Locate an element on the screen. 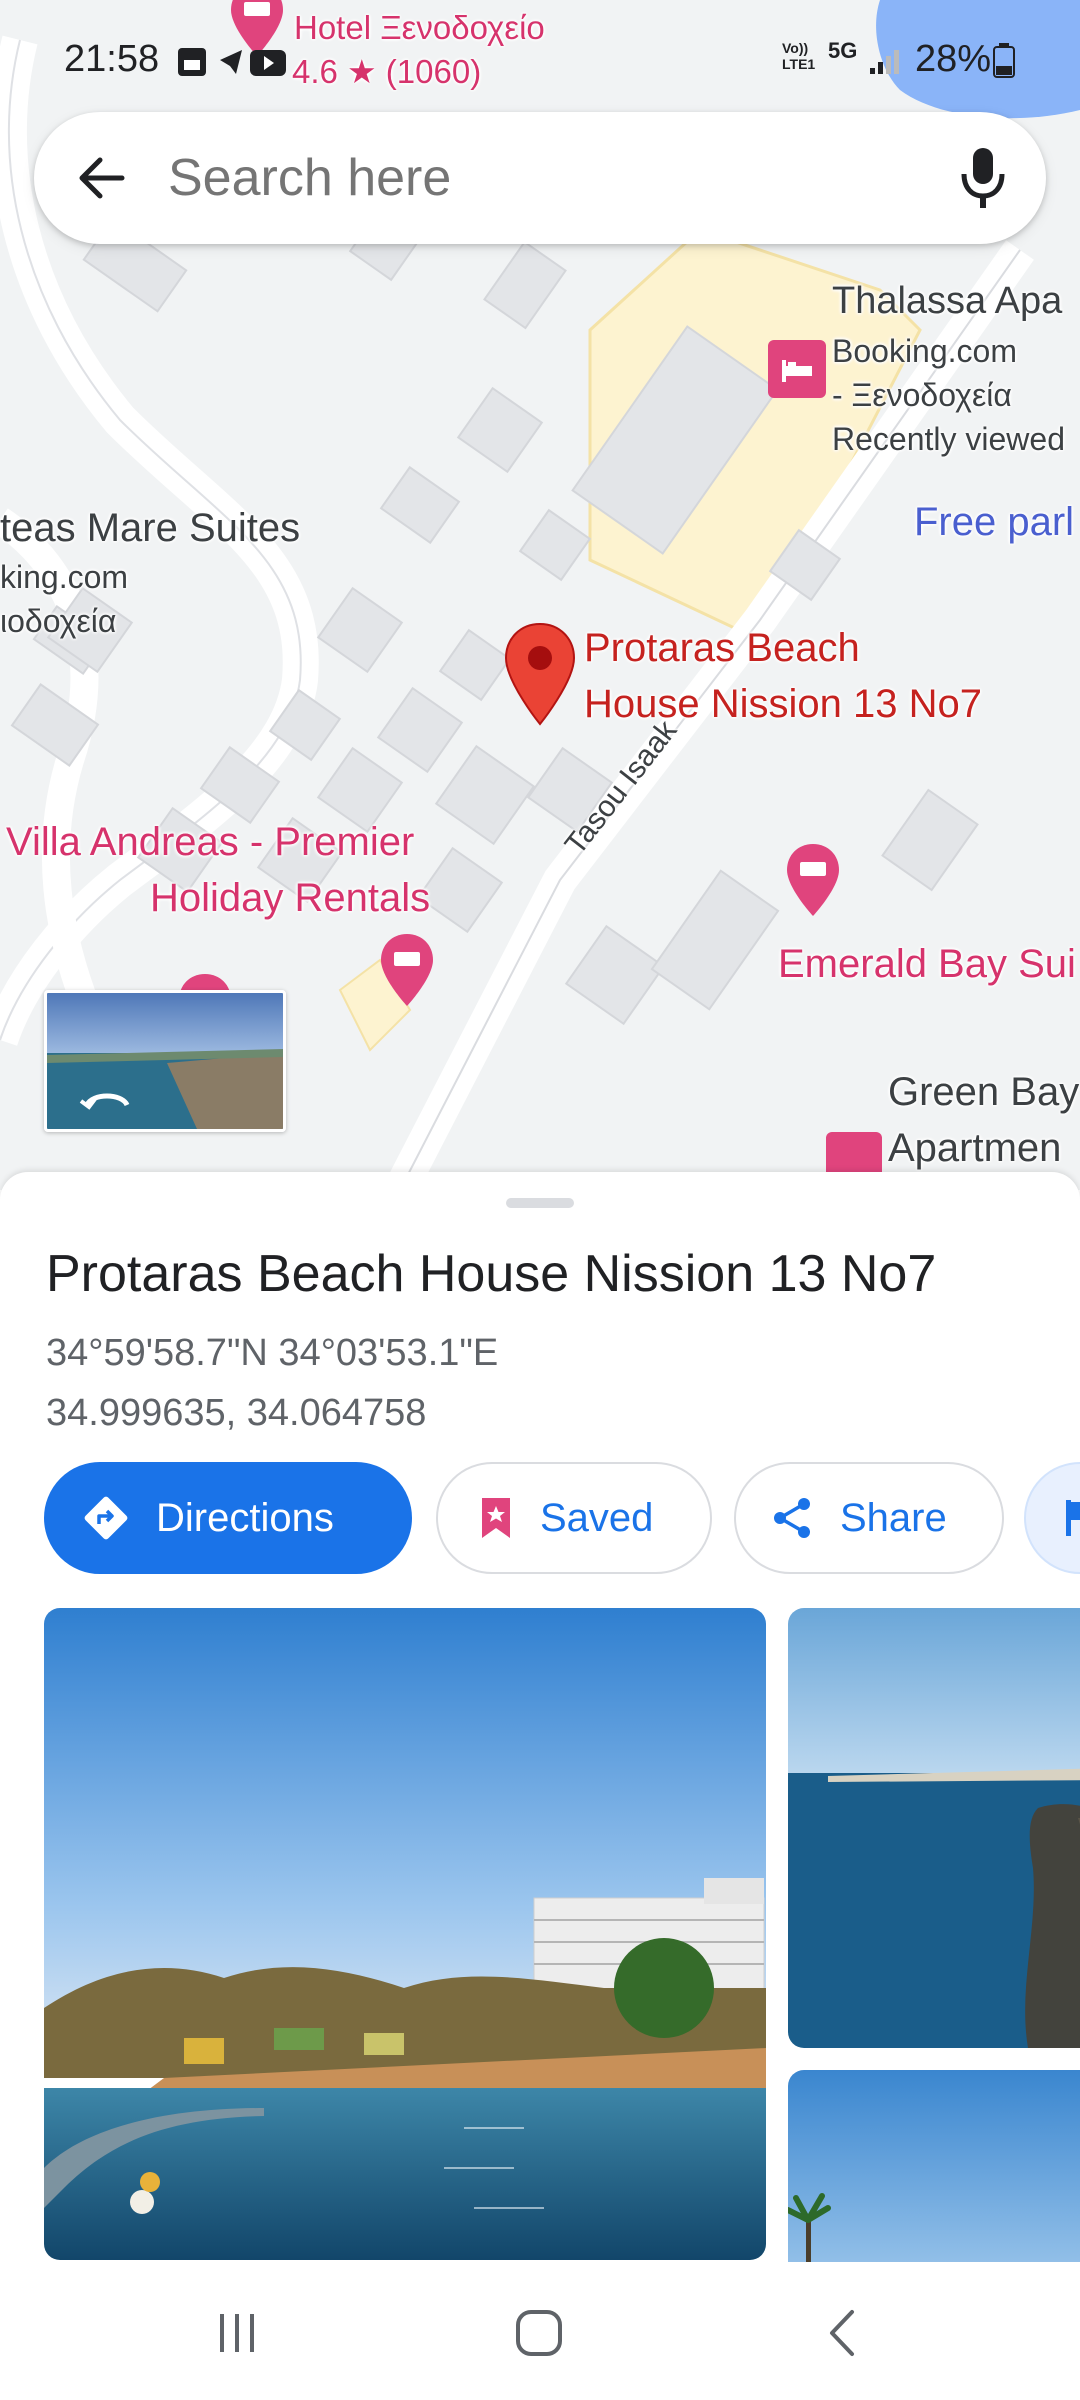 The height and width of the screenshot is (2400, 1080). status-network: 5G is located at coordinates (843, 50).